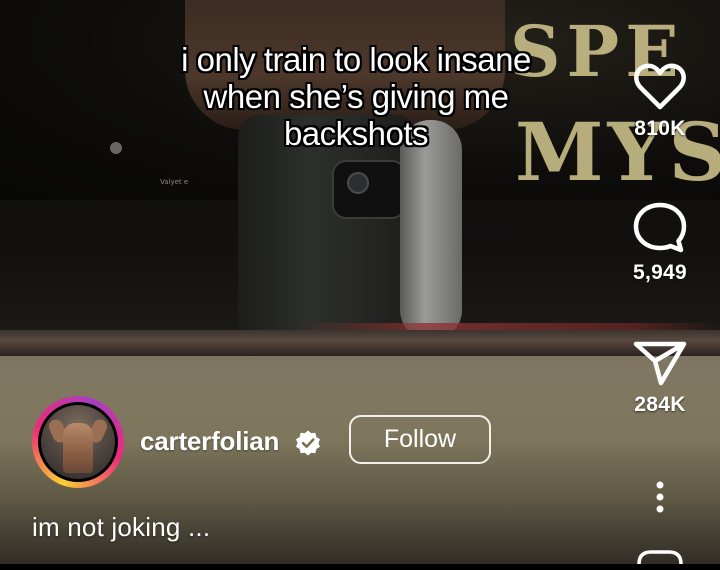 The height and width of the screenshot is (570, 720). I want to click on audio-thumbnail-icon, so click(660, 557).